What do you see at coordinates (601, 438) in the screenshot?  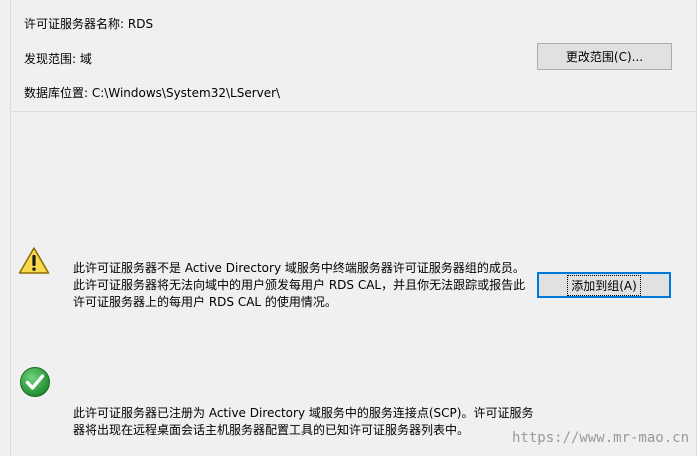 I see `watermark: https://www.mr-mao.cn` at bounding box center [601, 438].